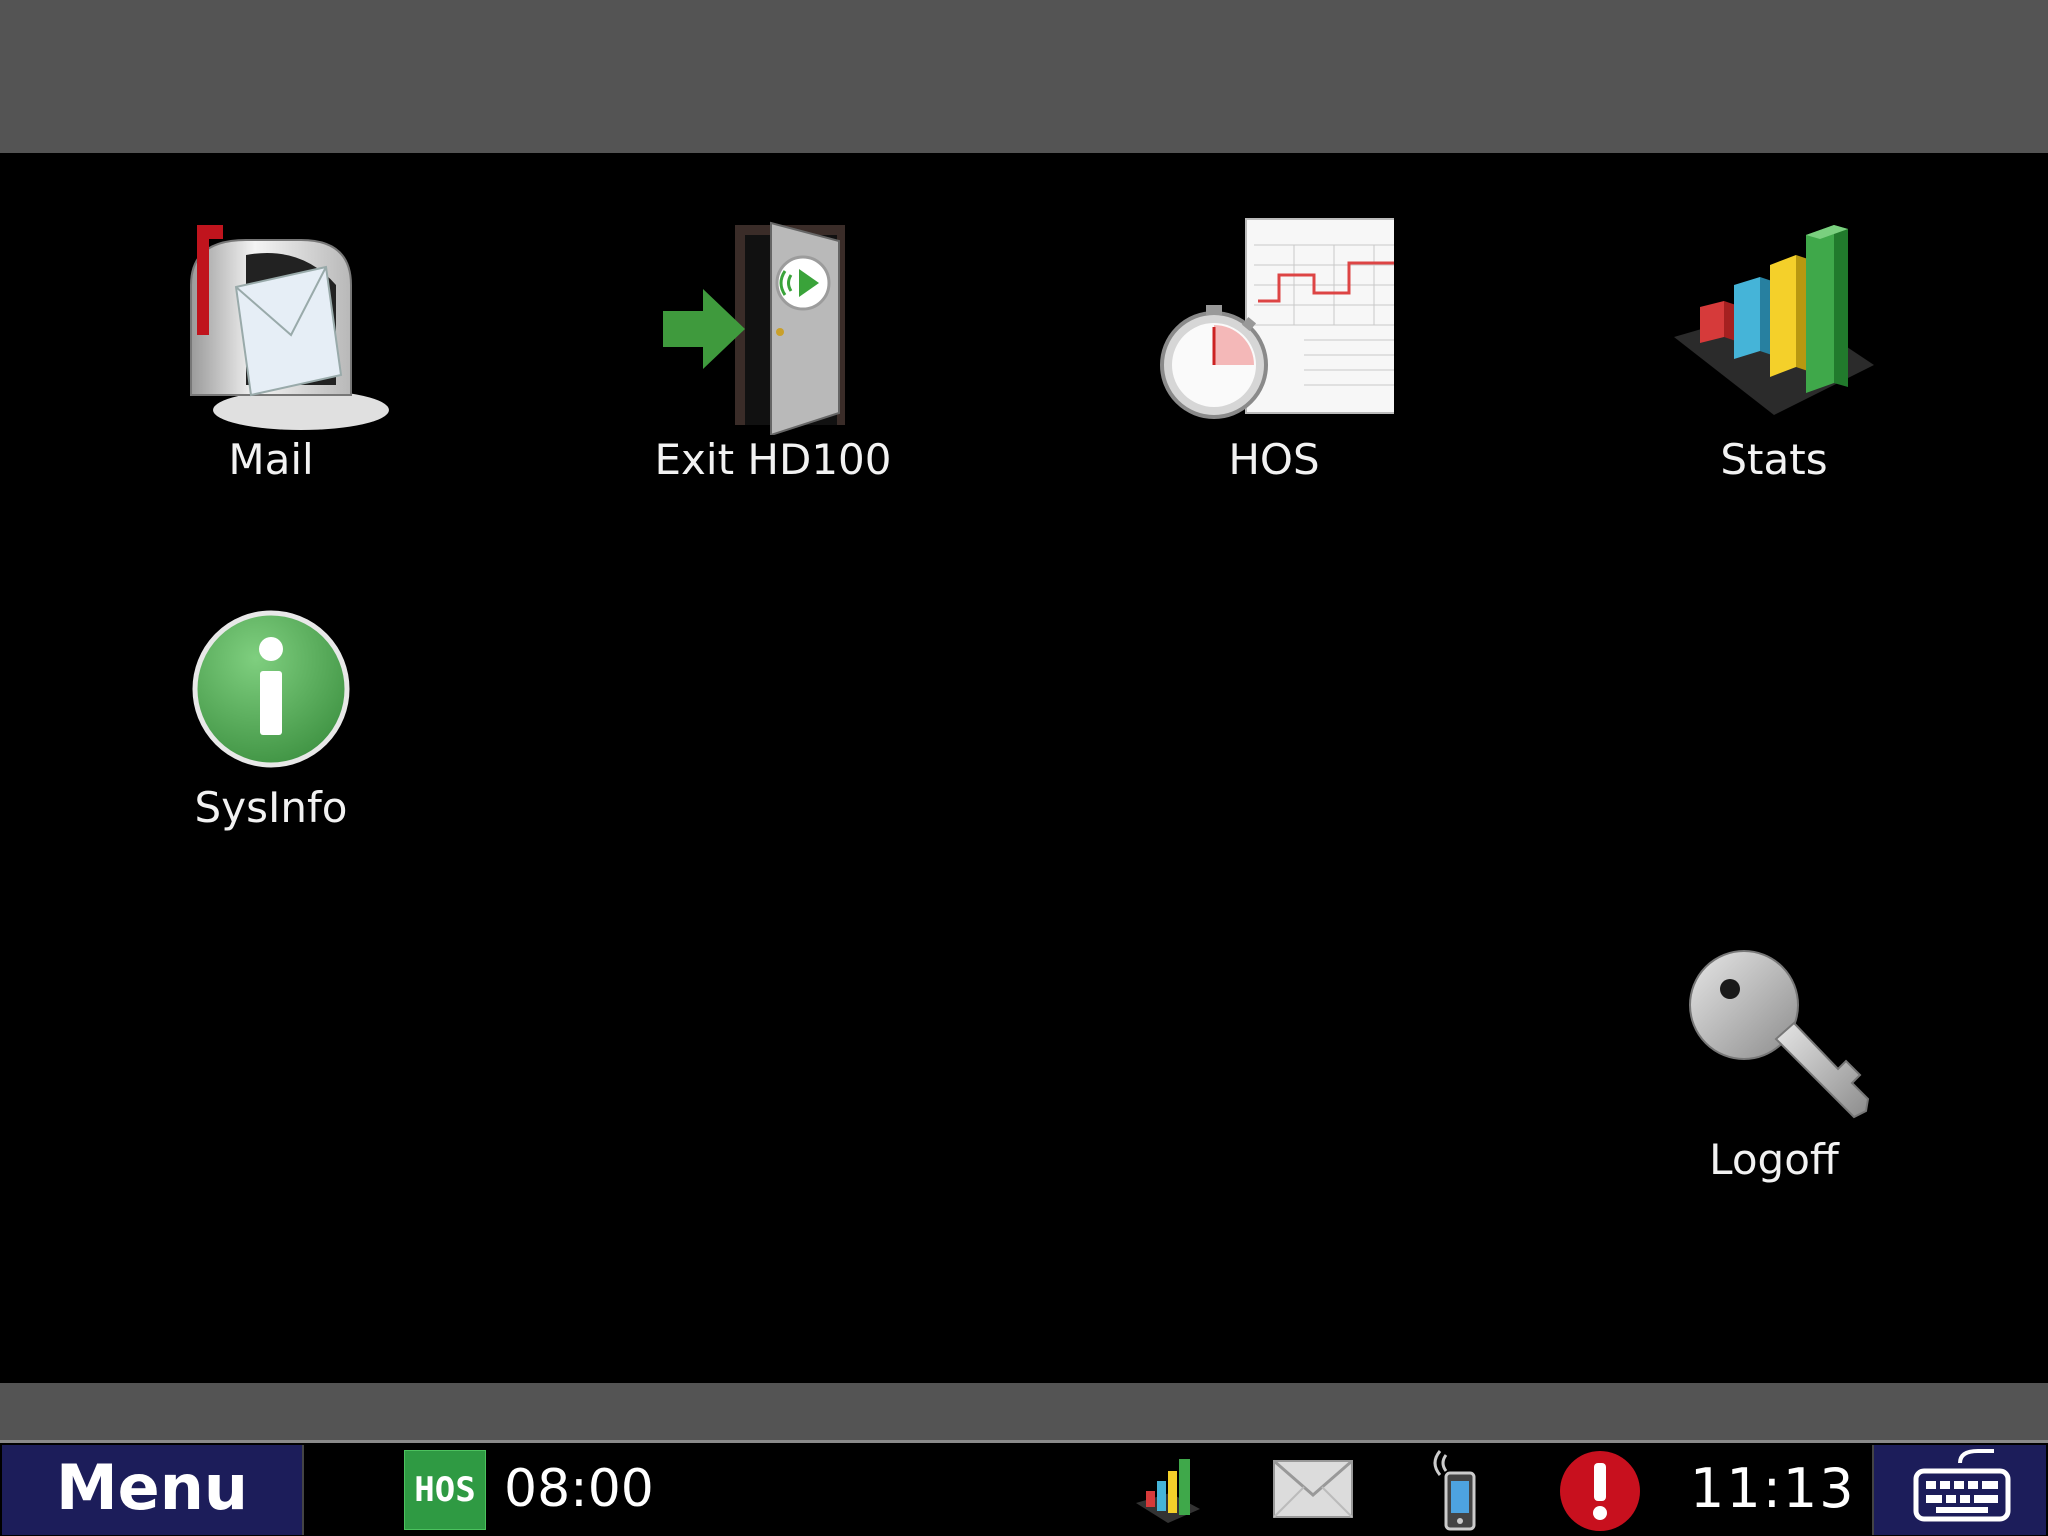 This screenshot has height=1536, width=2048. I want to click on exit-hd100-app-label: Exit HD100, so click(773, 459).